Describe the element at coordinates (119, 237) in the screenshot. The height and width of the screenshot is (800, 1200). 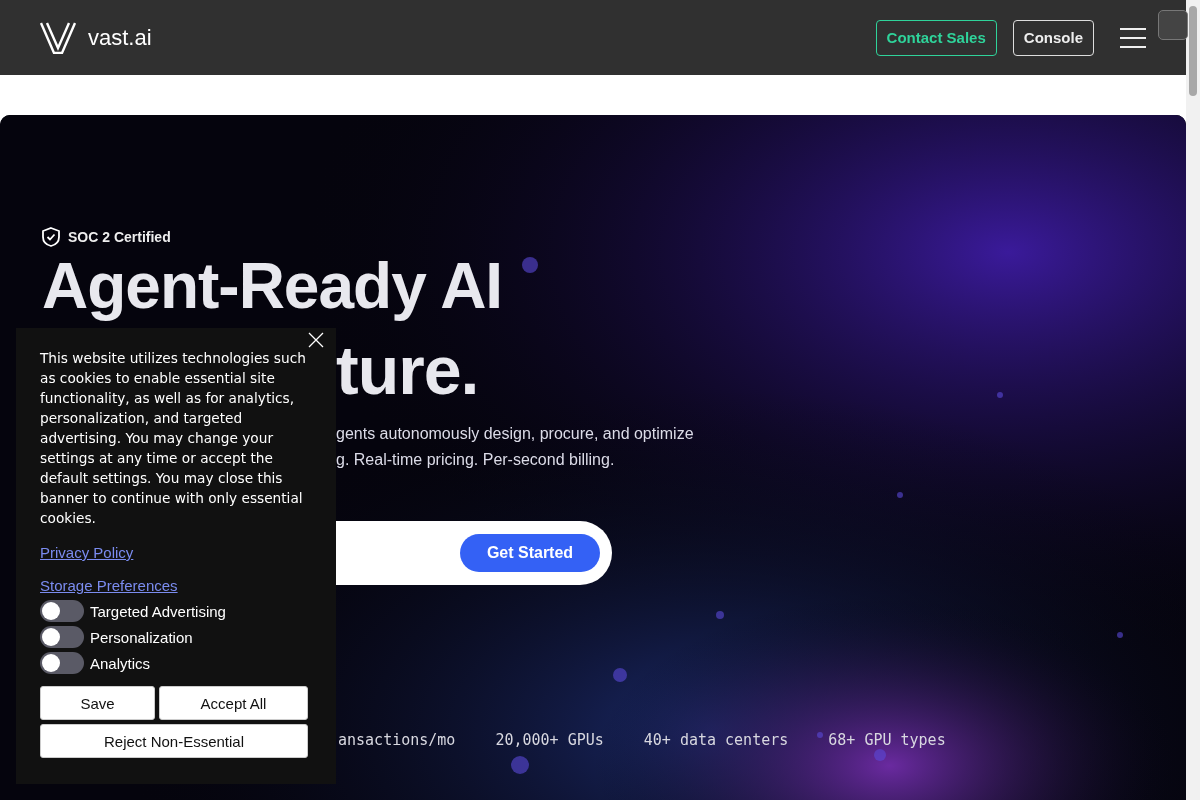
I see `certification-label: SOC 2 Certified` at that location.